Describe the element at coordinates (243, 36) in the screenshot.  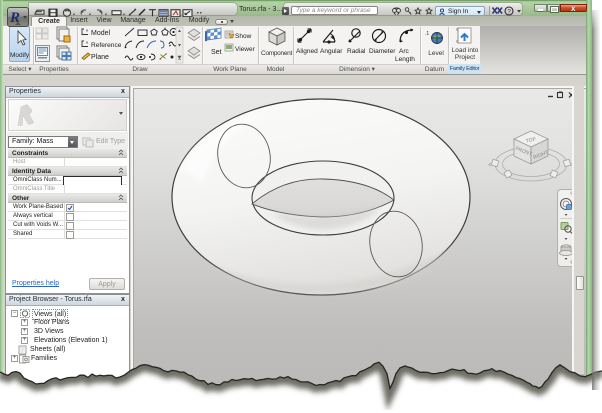
I see `svg-text: Show` at that location.